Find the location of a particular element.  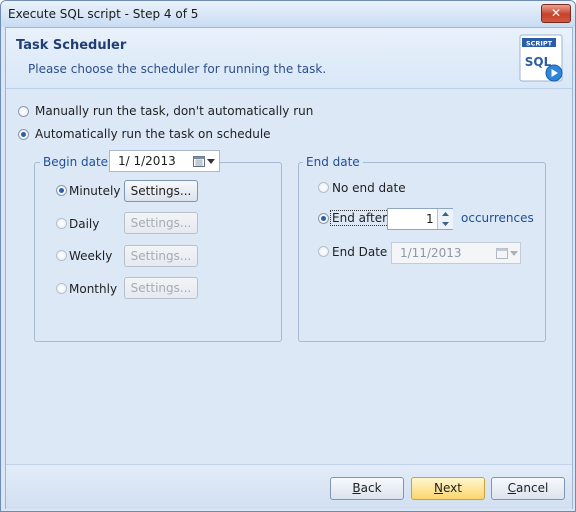

auto-run-radio is located at coordinates (23, 134).